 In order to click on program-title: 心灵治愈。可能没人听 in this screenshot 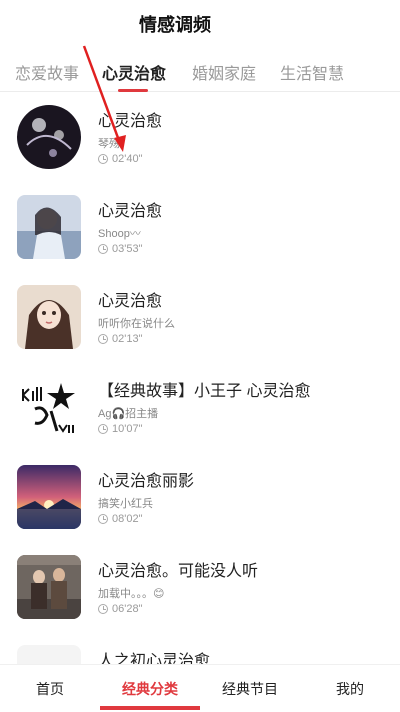, I will do `click(178, 571)`.